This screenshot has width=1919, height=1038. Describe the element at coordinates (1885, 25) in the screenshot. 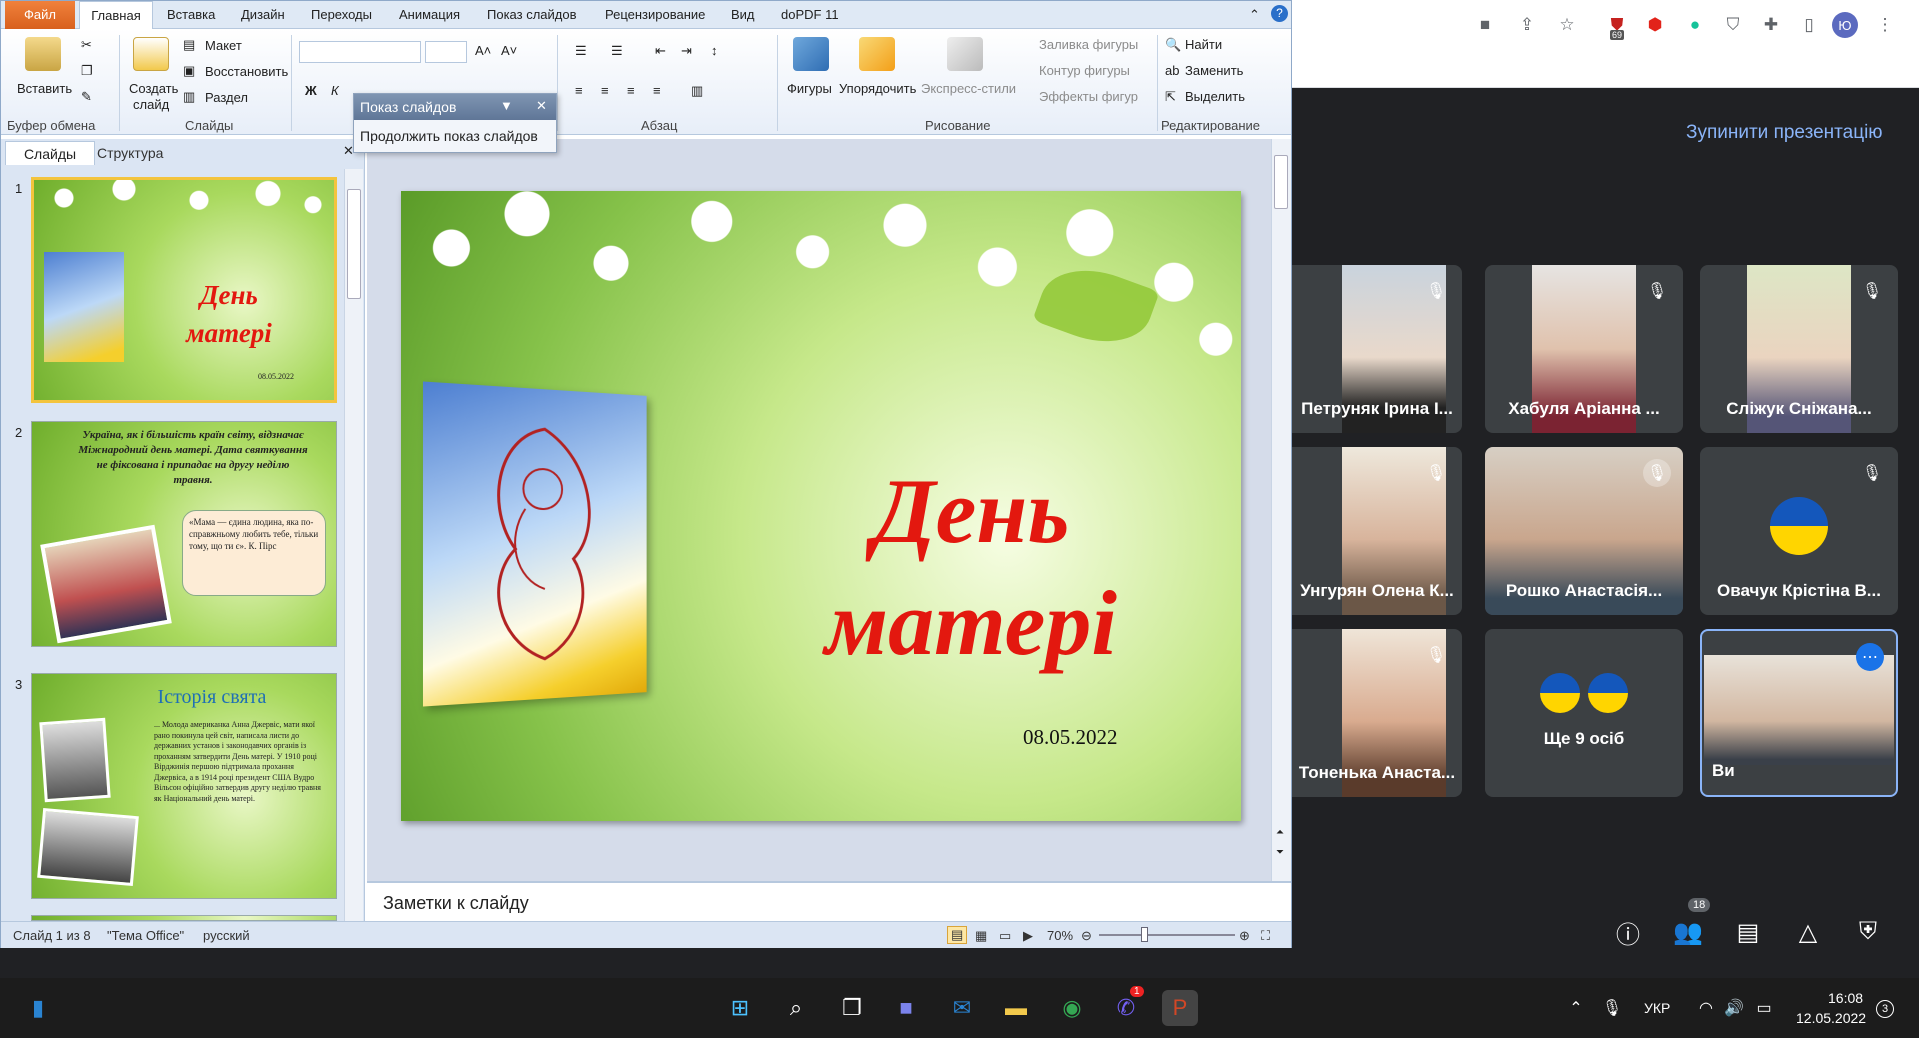

I see `menu-dots-icon: ⋮` at that location.